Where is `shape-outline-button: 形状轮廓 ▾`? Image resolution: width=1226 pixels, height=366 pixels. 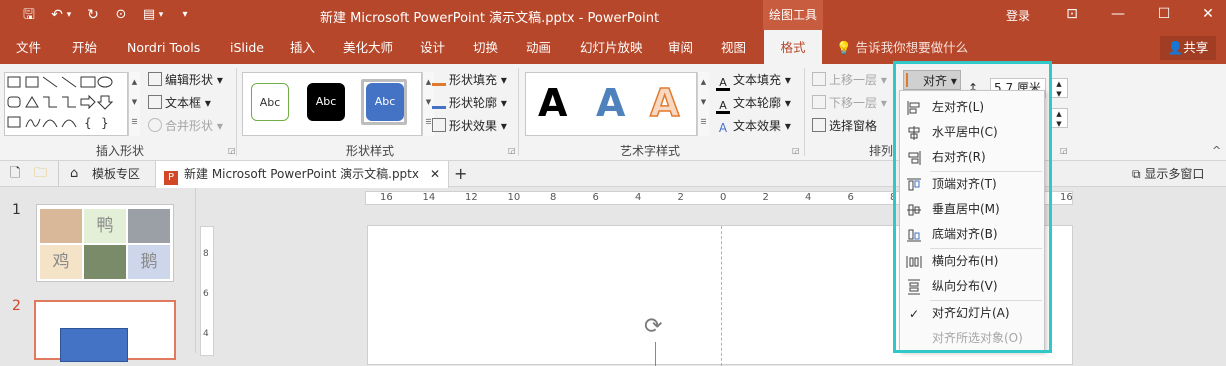
shape-outline-button: 形状轮廓 ▾ is located at coordinates (469, 103).